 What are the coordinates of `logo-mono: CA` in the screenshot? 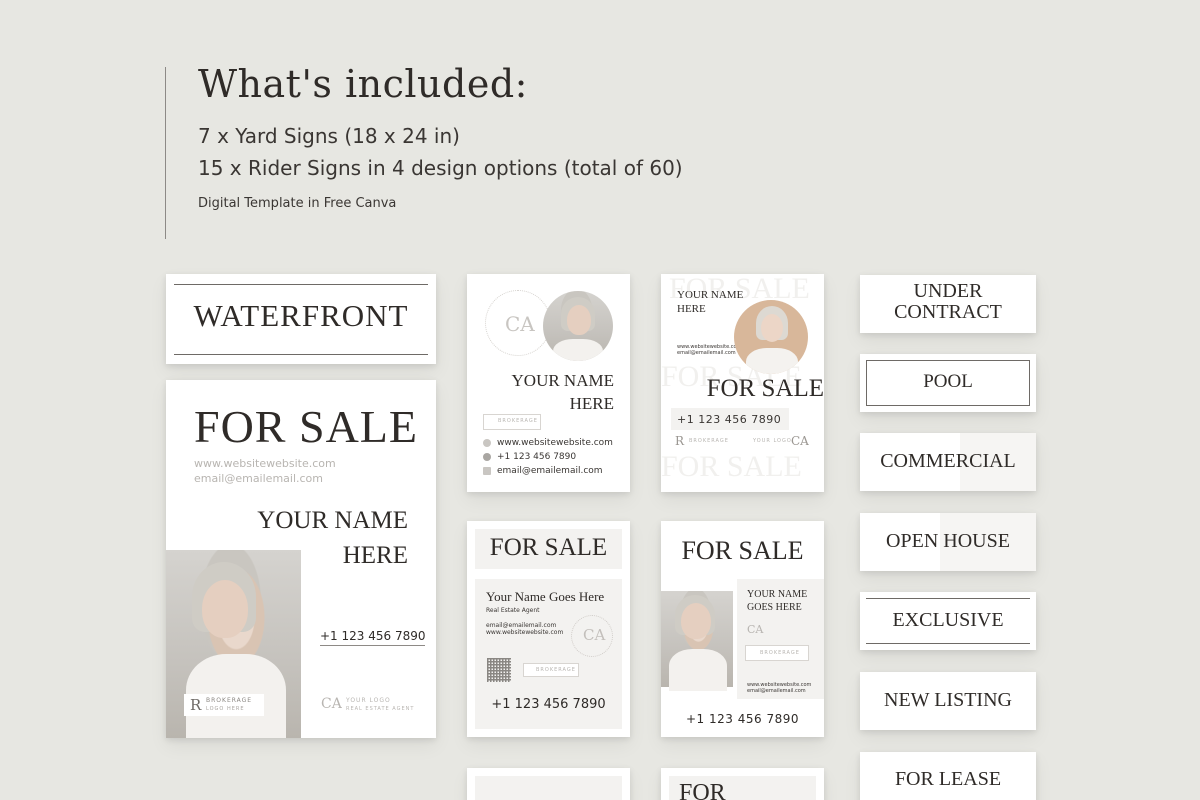 It's located at (331, 704).